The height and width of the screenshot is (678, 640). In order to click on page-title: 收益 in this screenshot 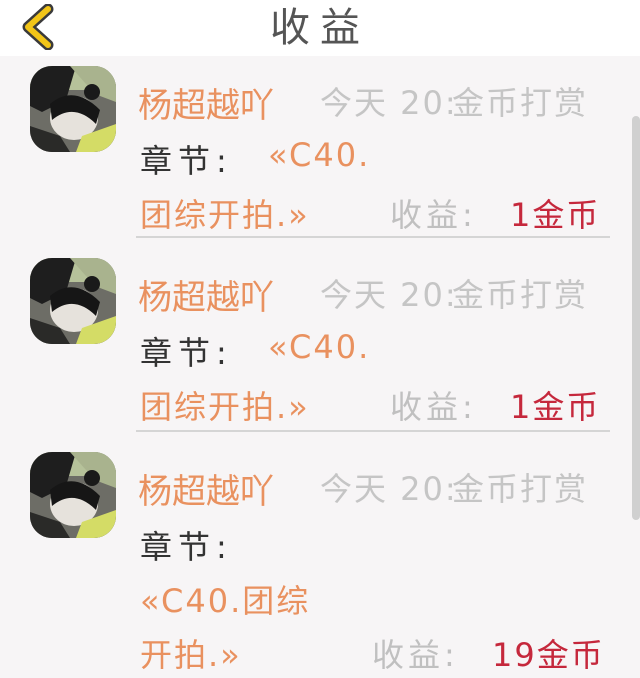, I will do `click(320, 28)`.